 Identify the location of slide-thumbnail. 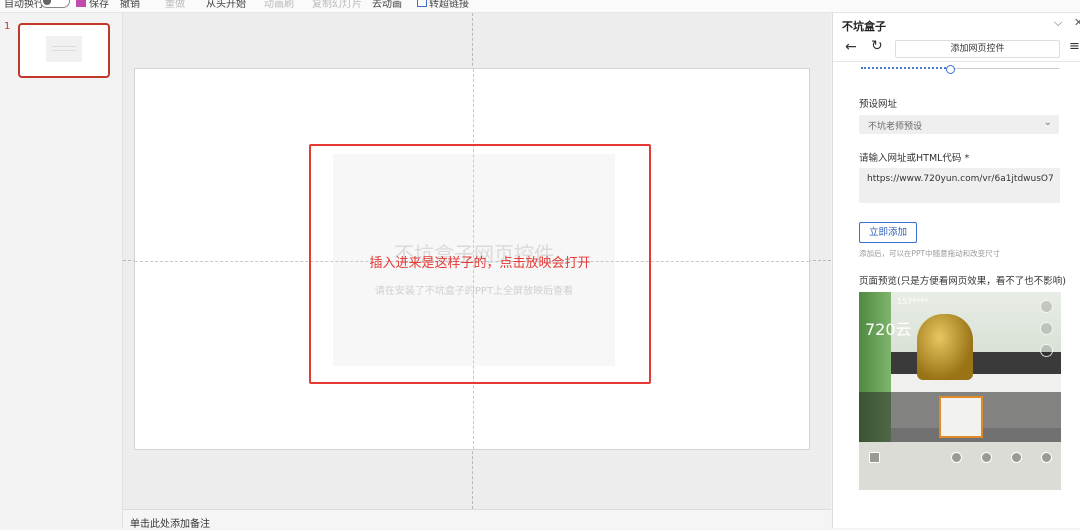
(64, 50).